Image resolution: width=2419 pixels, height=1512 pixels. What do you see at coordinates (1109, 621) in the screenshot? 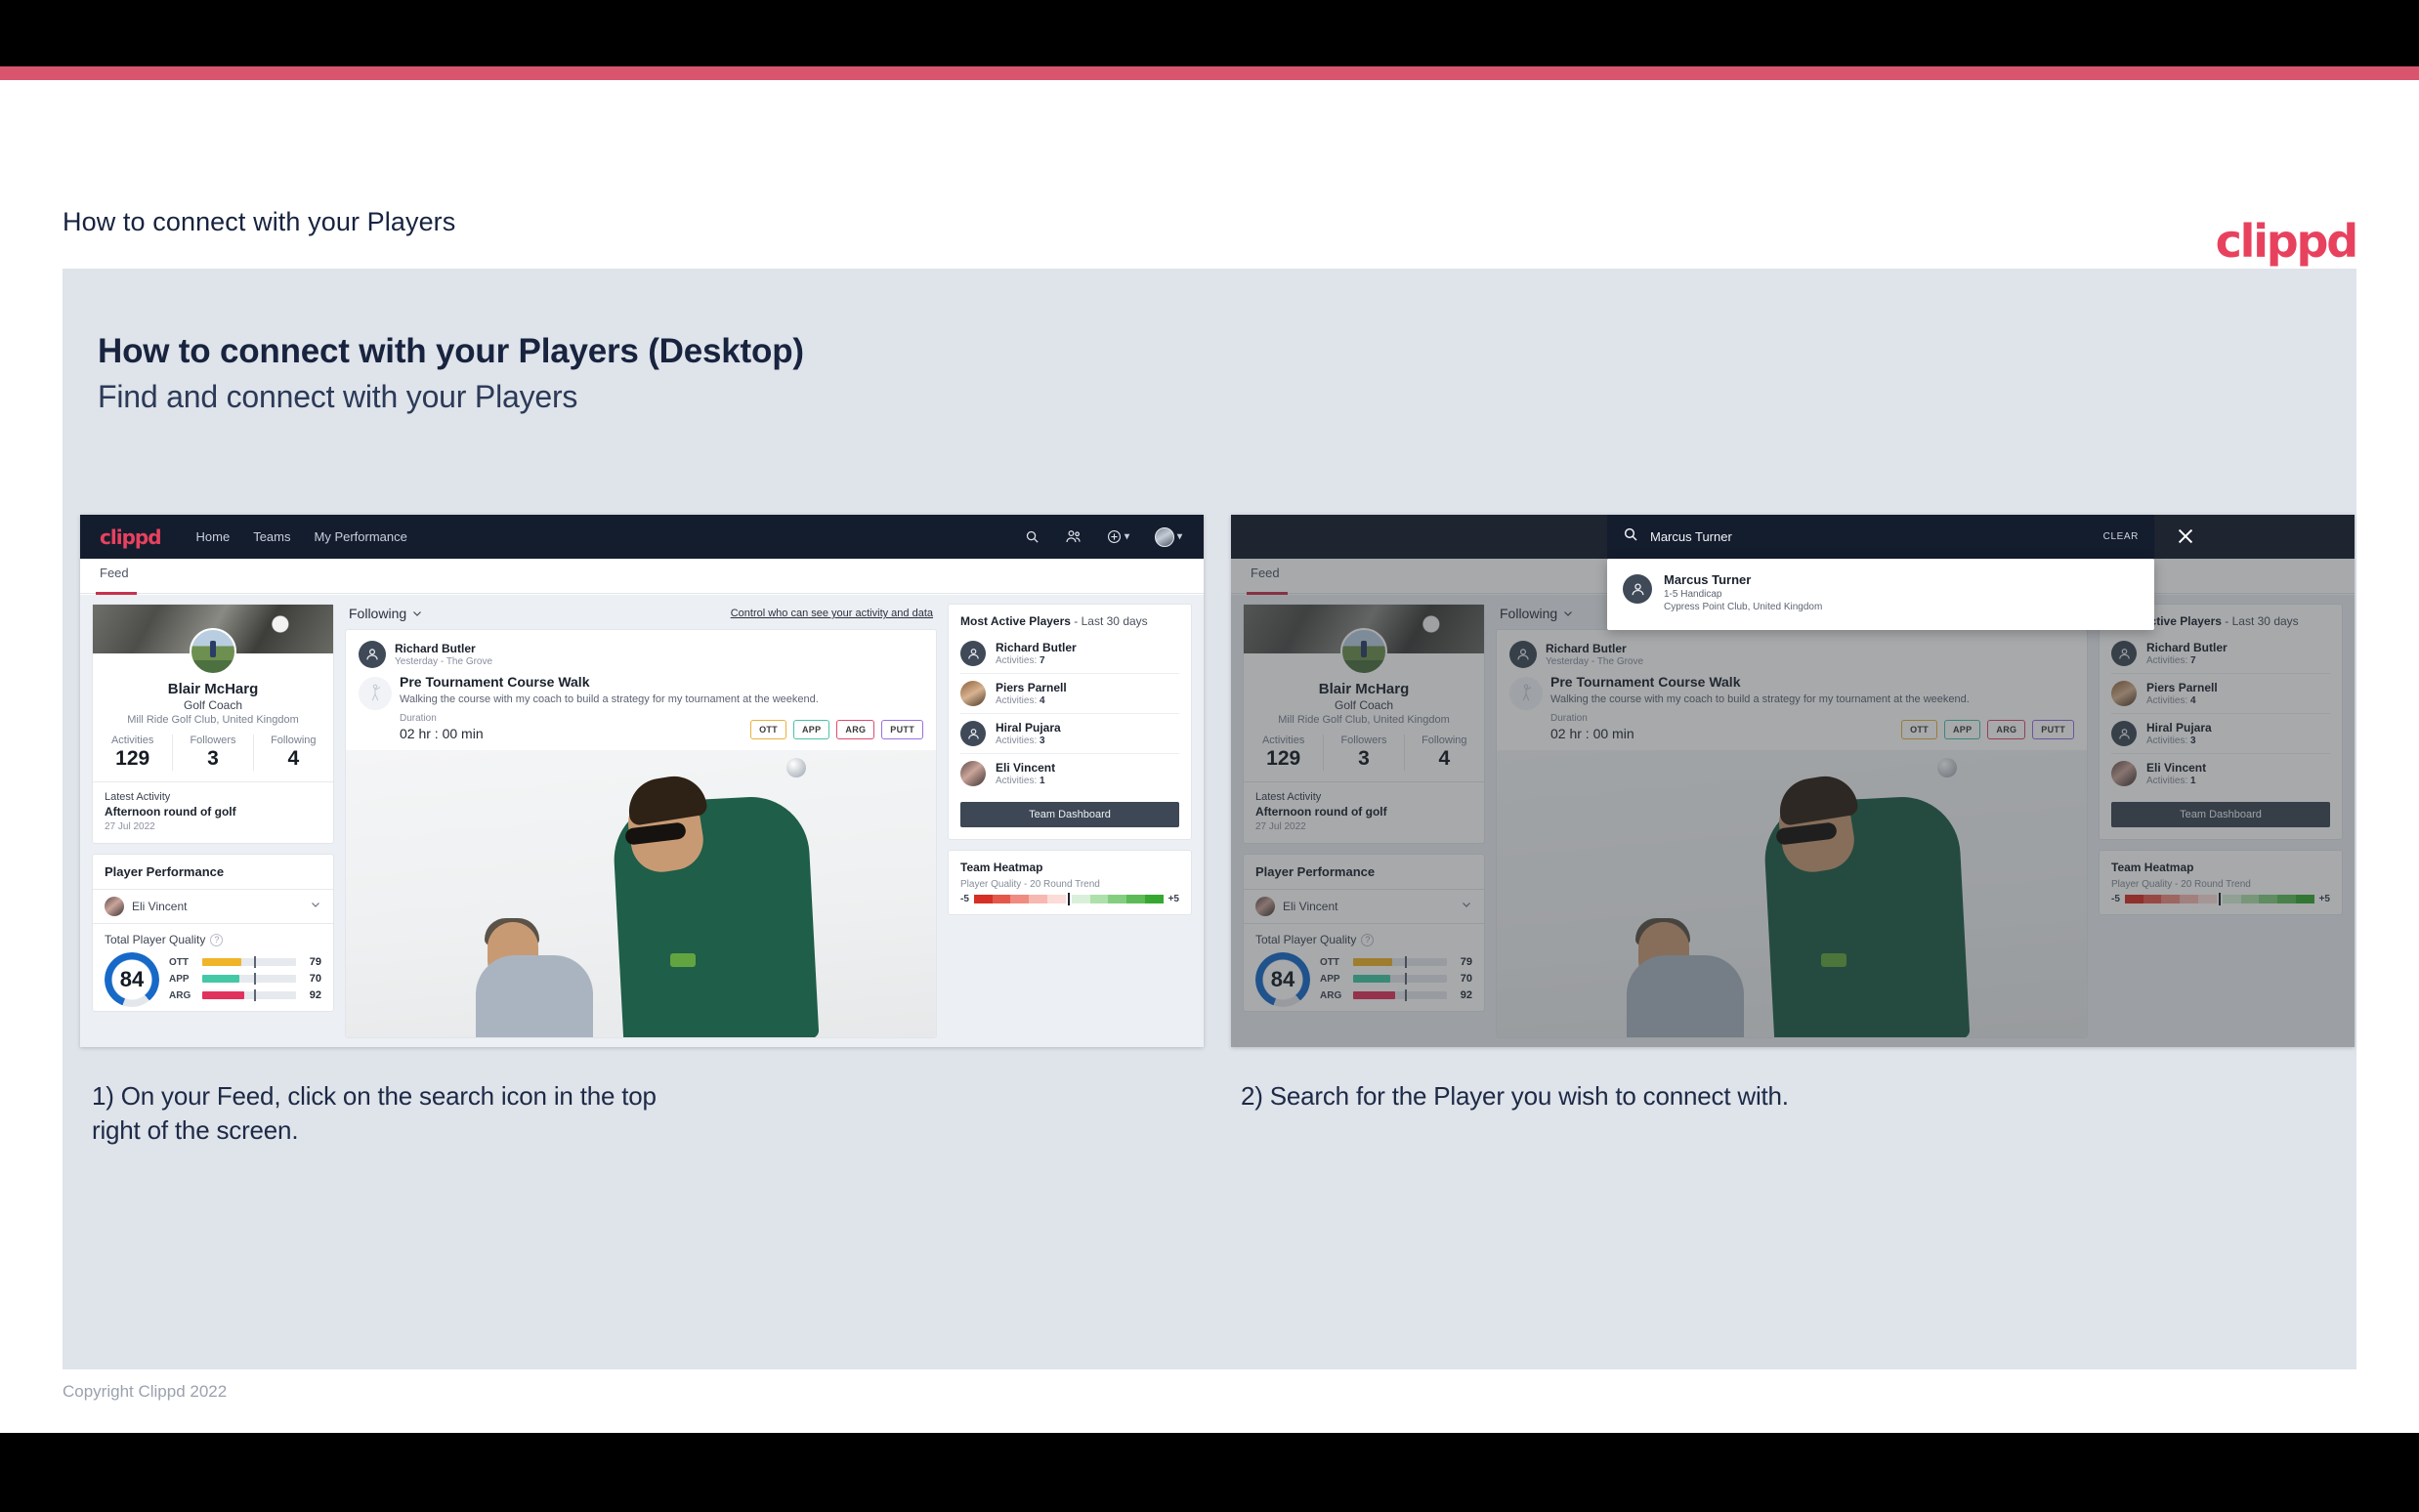
I see `most-active-subtitle: - Last 30 days` at bounding box center [1109, 621].